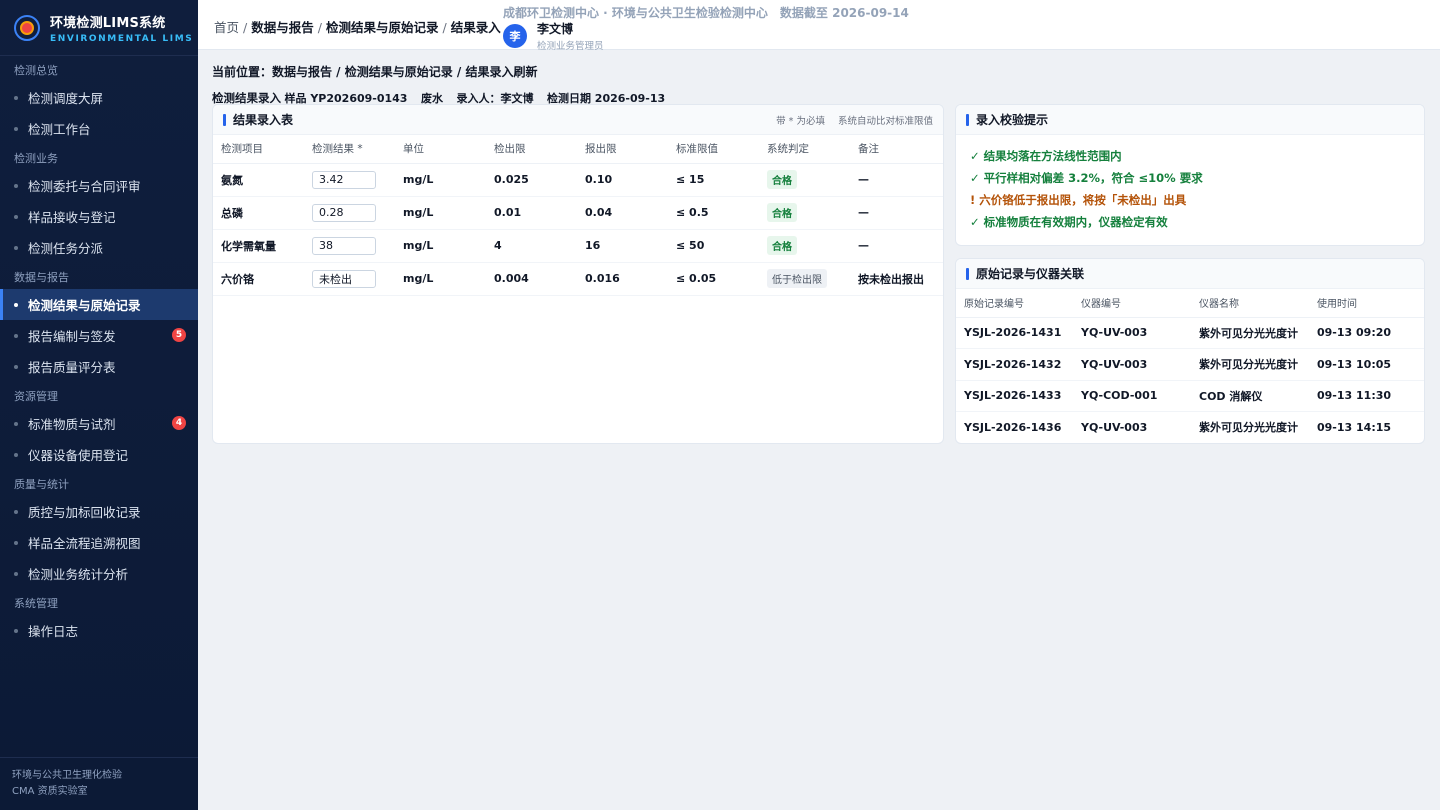 The height and width of the screenshot is (810, 1440). I want to click on sidebar-item-label: 报告编制与签发, so click(72, 336).